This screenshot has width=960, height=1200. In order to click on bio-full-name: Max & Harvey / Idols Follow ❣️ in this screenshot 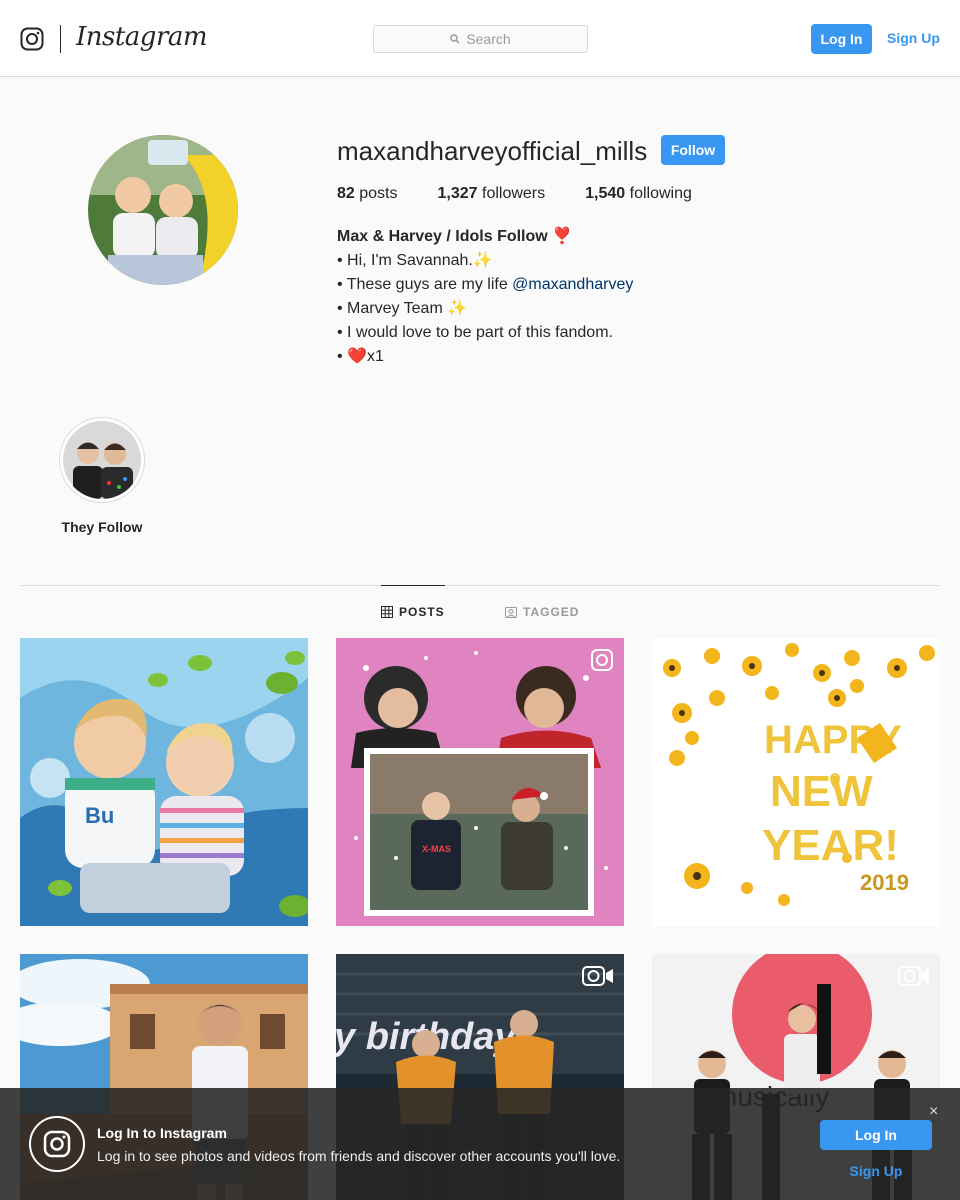, I will do `click(455, 236)`.